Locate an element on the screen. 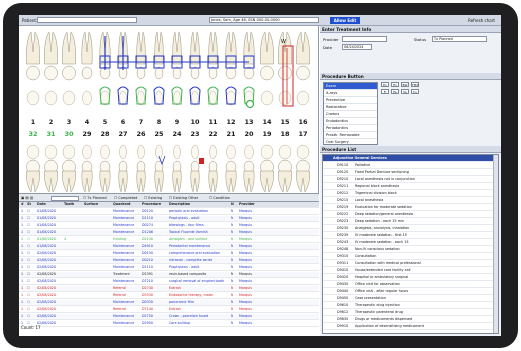 Image resolution: width=521 pixels, height=351 pixels. procedure-shortcut-button: Se is located at coordinates (405, 91).